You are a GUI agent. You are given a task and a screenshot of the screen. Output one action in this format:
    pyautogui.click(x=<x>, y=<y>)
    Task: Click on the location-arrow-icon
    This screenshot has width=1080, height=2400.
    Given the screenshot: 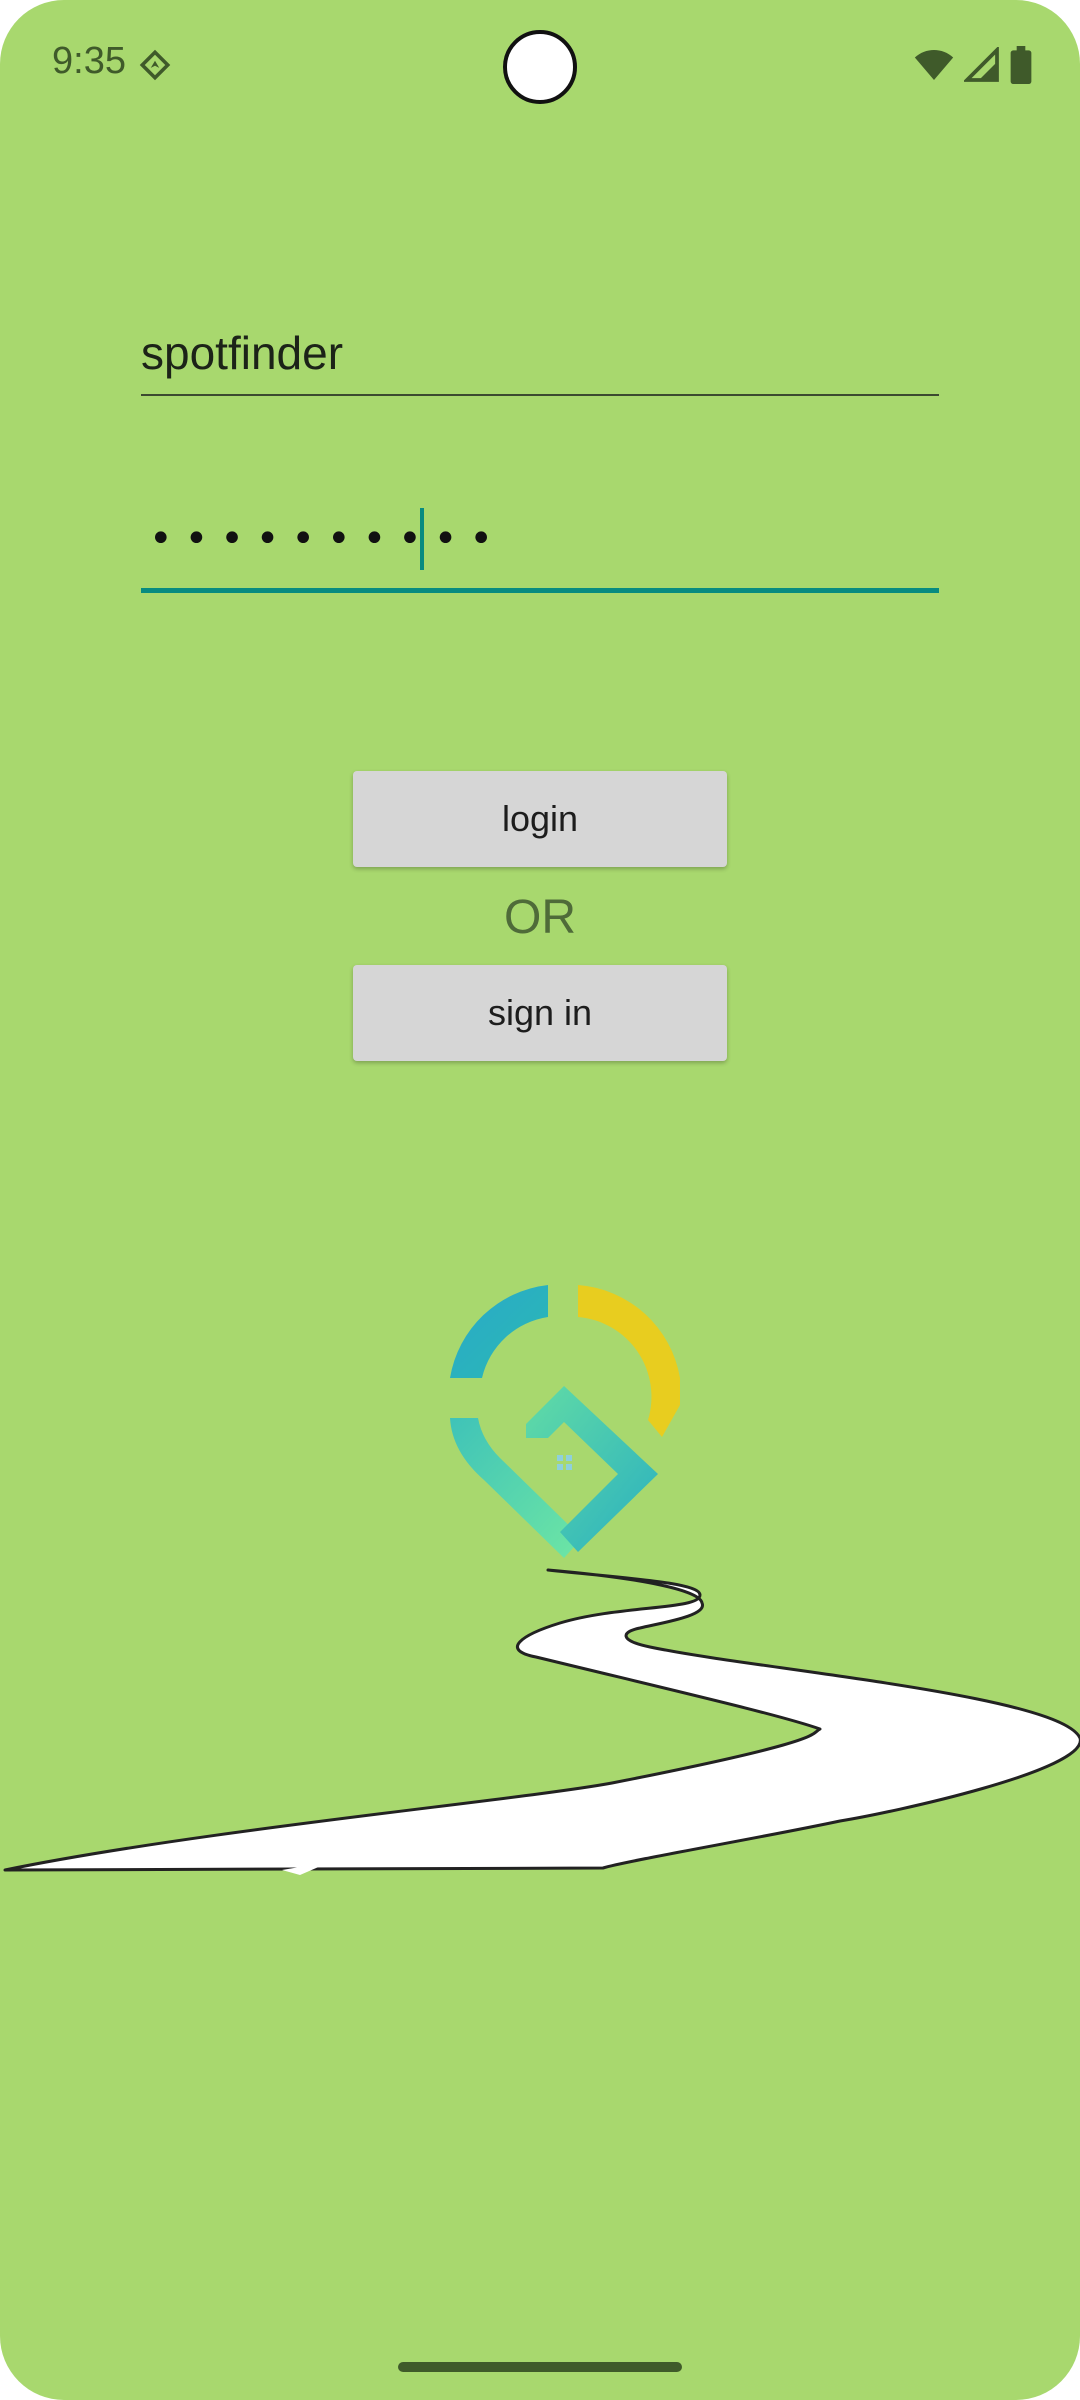 What is the action you would take?
    pyautogui.click(x=155, y=65)
    